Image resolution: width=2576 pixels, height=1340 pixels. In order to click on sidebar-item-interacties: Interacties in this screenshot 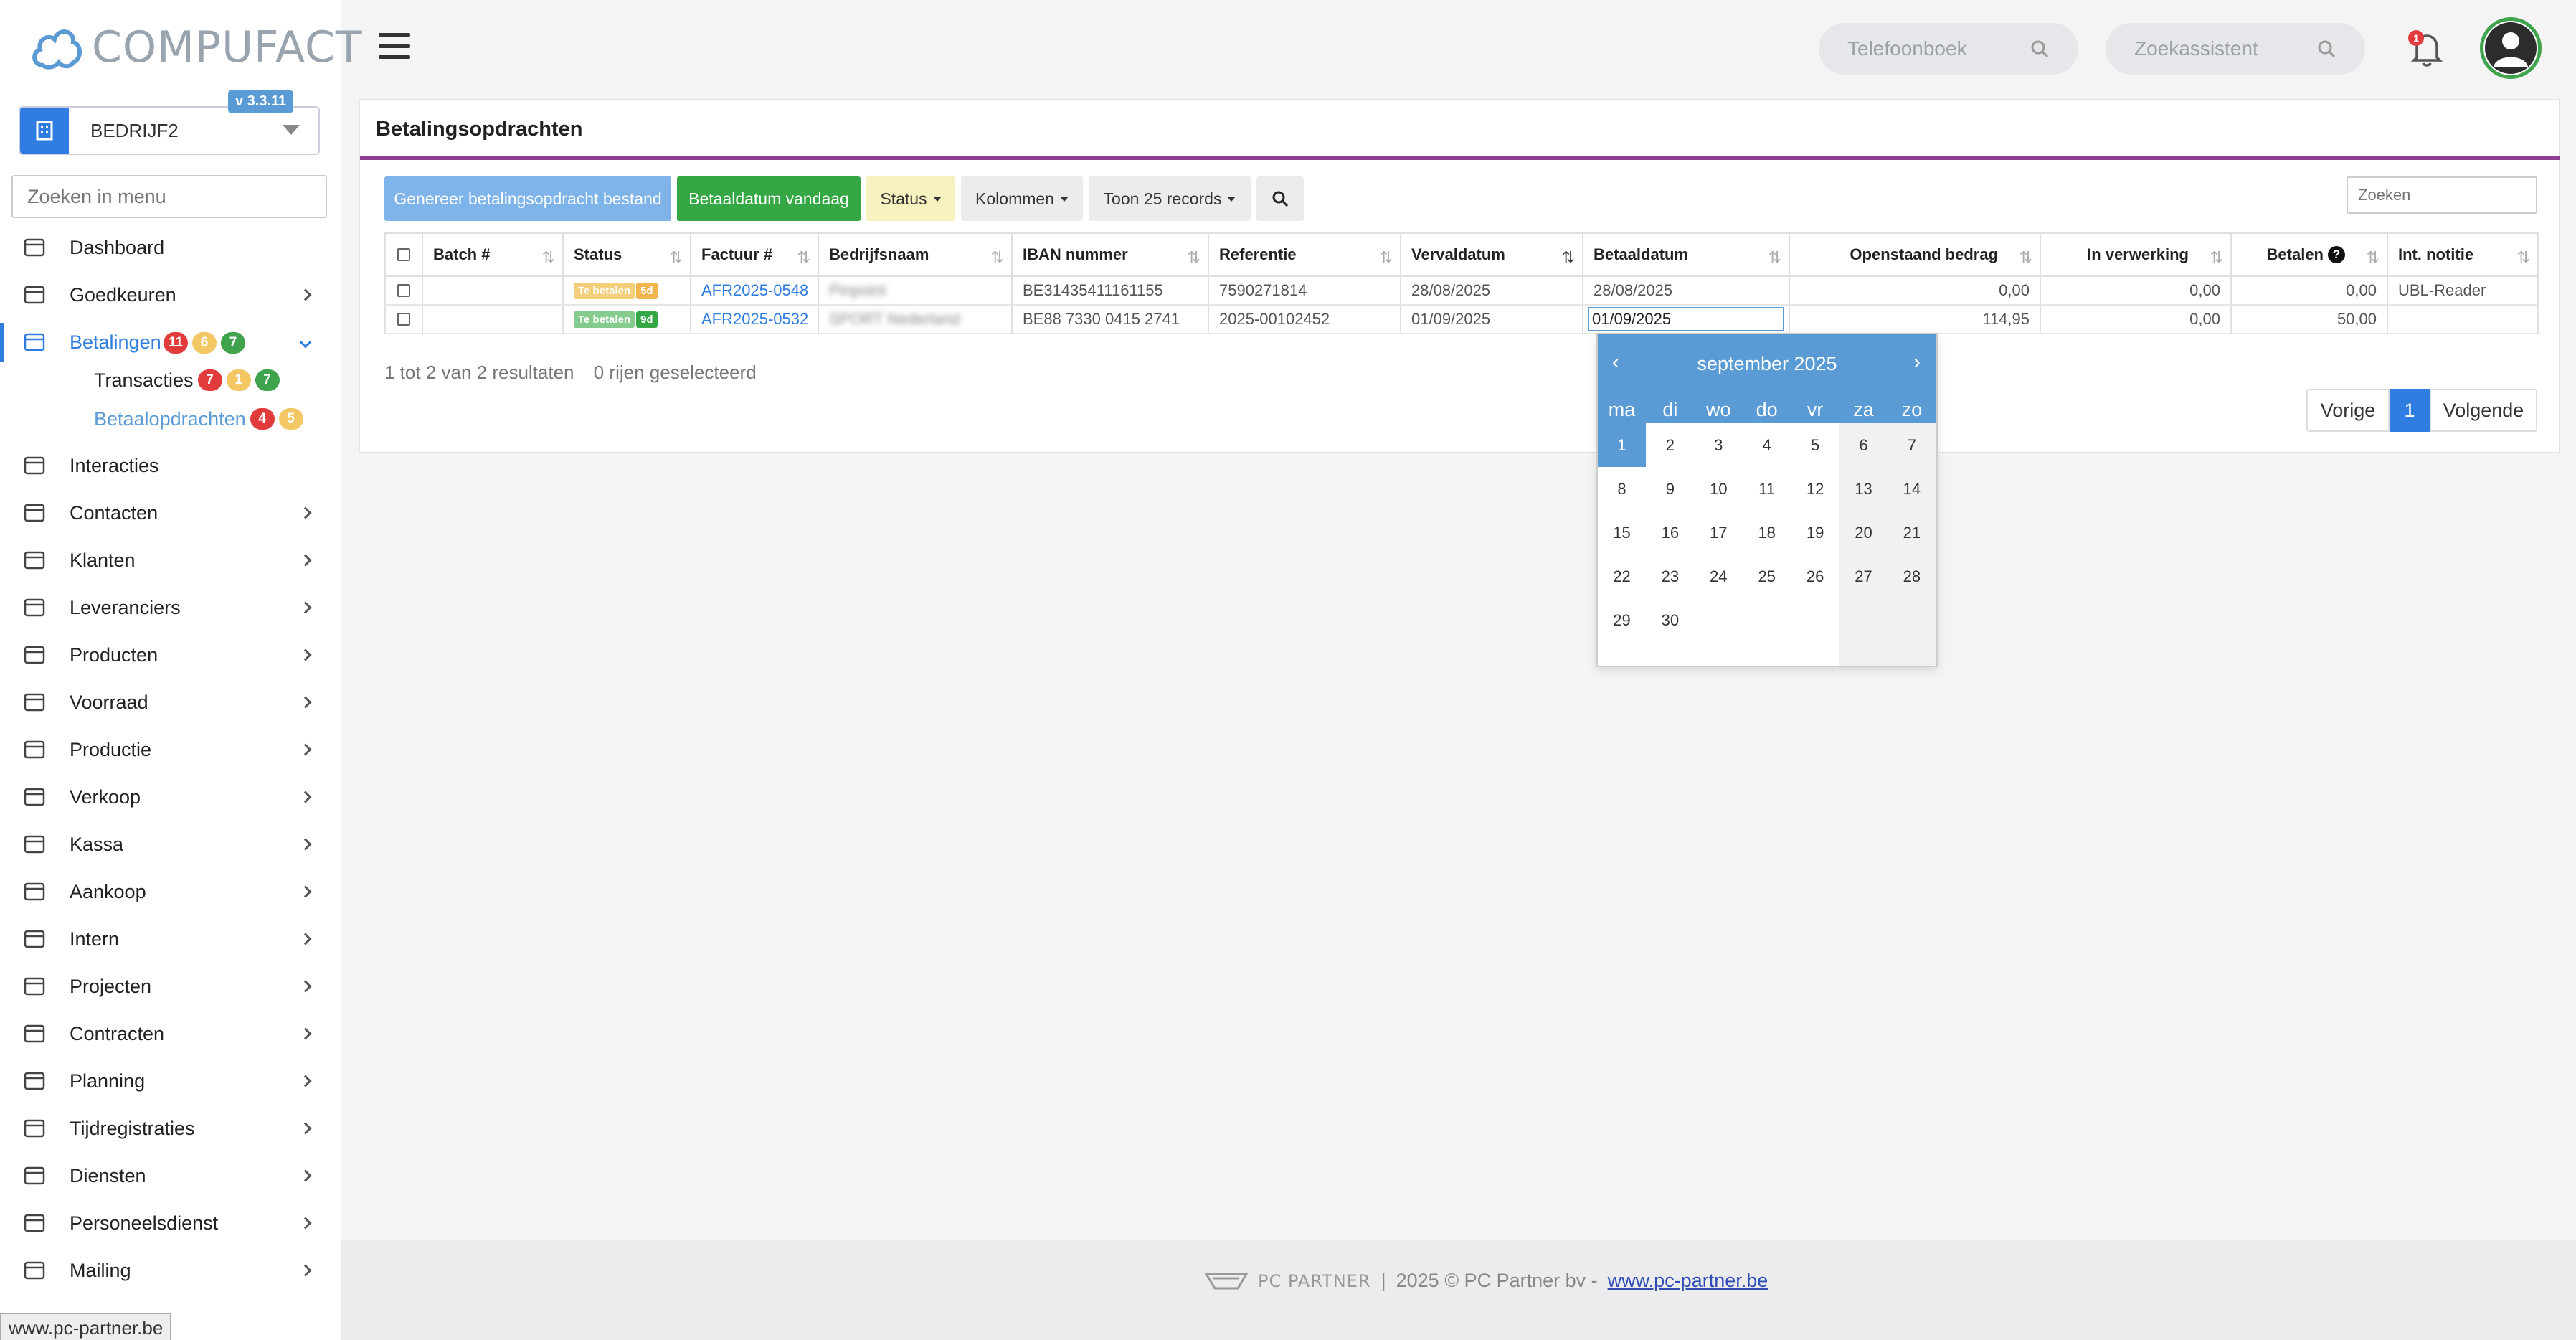, I will do `click(170, 465)`.